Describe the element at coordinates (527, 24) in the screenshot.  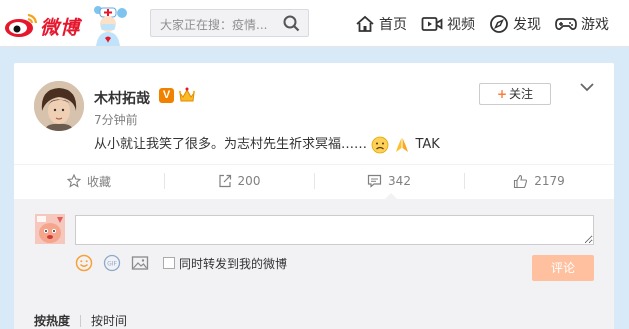
I see `nav-discover-label: 发现` at that location.